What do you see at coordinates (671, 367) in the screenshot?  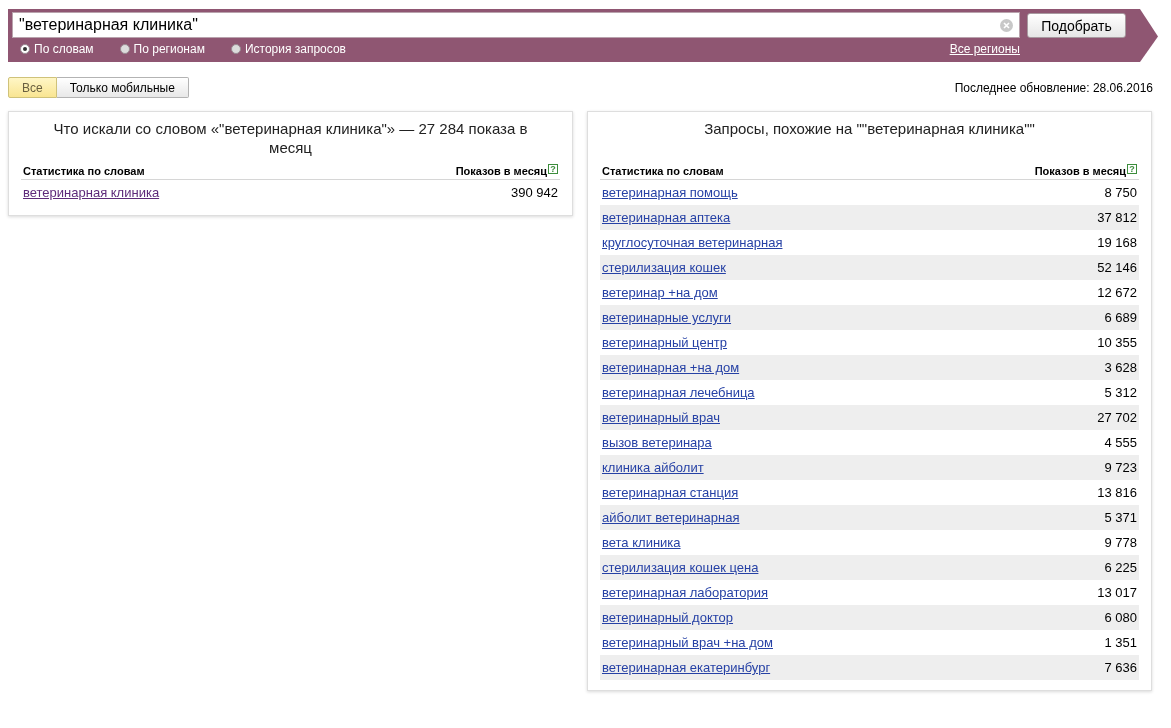 I see `phrase-link: ветеринарная +на дом` at bounding box center [671, 367].